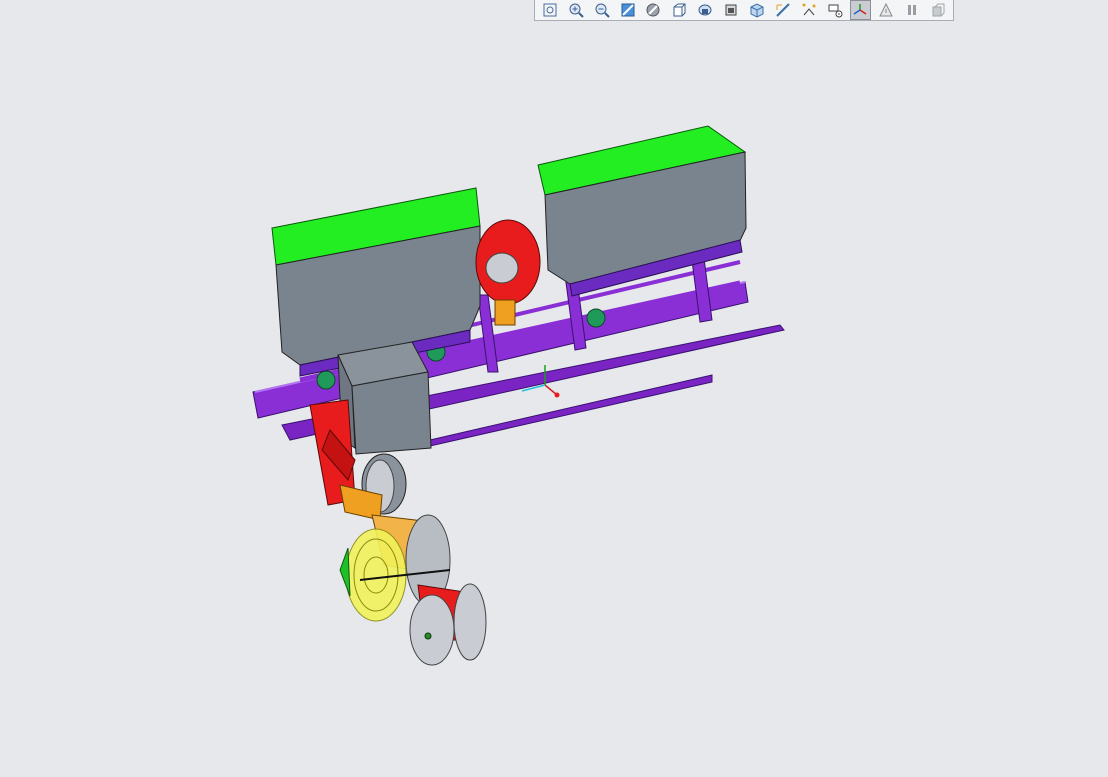 Image resolution: width=1108 pixels, height=777 pixels. I want to click on wheel-mount, so click(505, 312).